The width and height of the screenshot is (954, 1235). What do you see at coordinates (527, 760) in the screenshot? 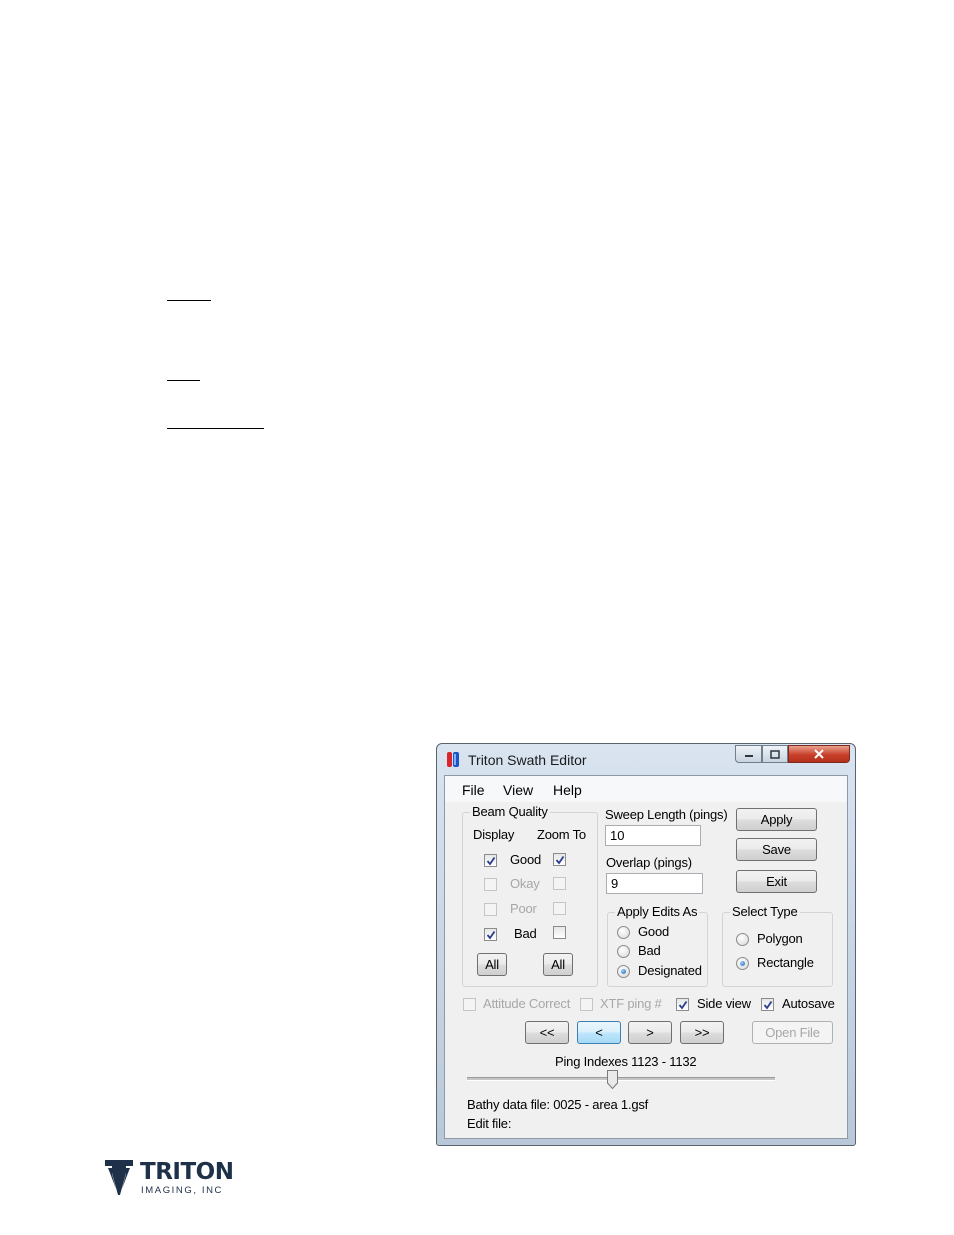
I see `window-title: Triton Swath Editor` at bounding box center [527, 760].